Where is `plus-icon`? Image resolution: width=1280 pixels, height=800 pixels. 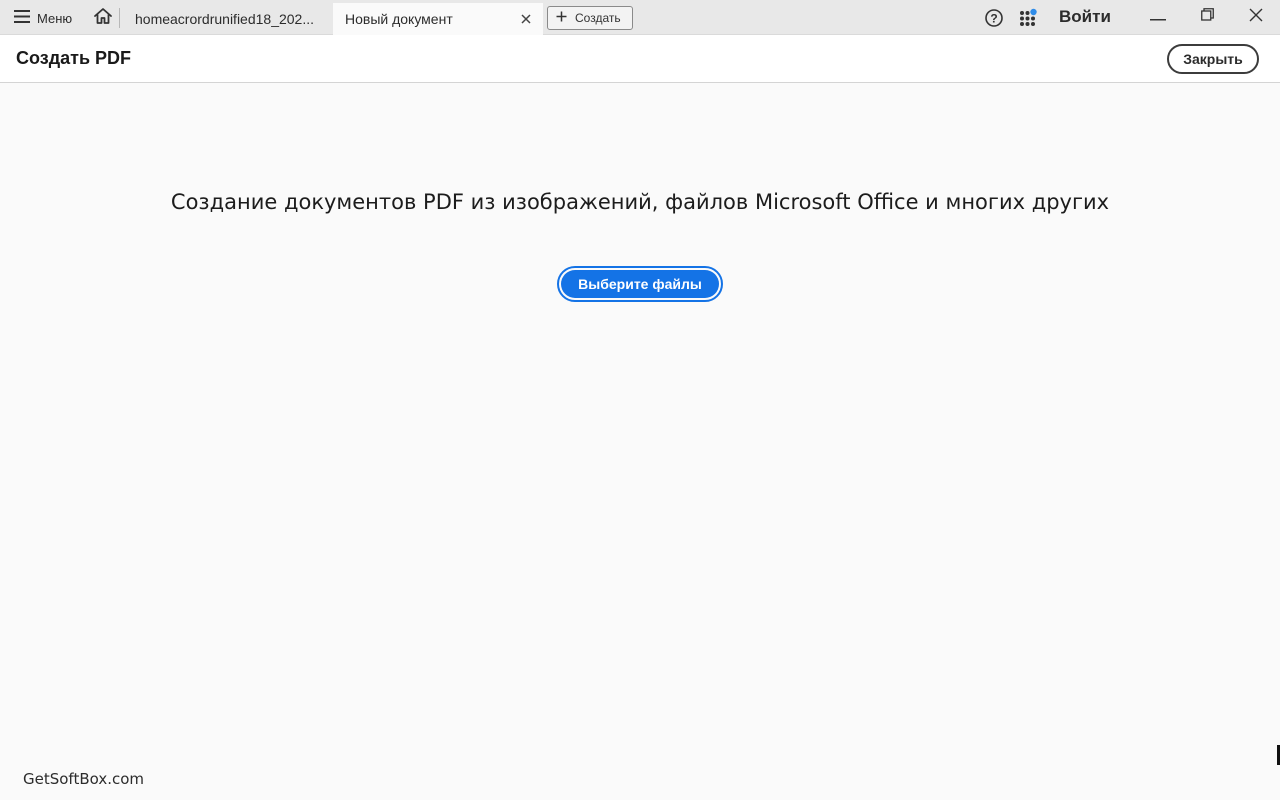 plus-icon is located at coordinates (561, 18).